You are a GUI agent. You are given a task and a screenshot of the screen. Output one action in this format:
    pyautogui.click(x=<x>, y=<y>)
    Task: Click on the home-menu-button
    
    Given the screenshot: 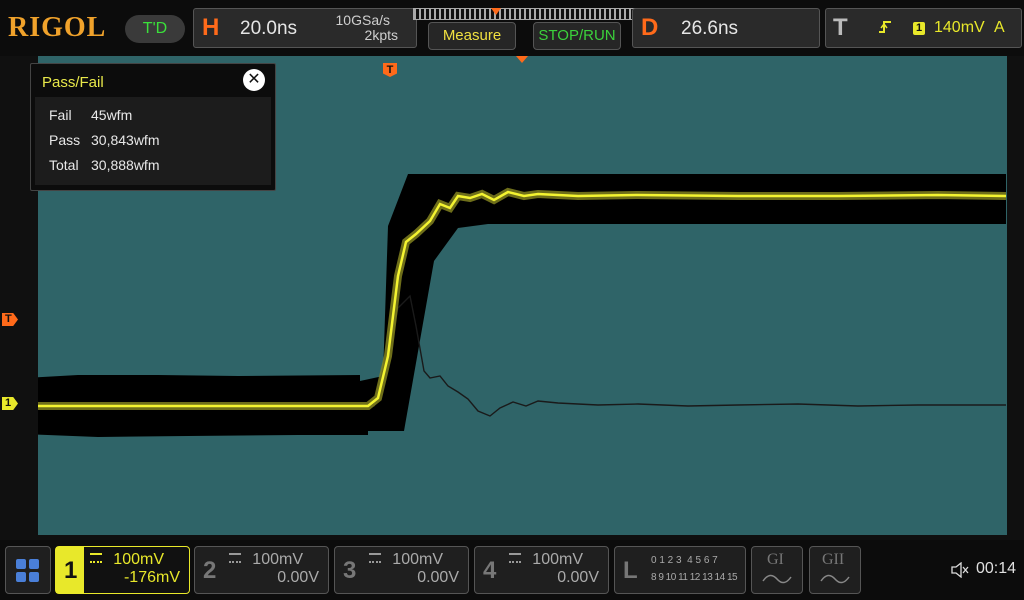 What is the action you would take?
    pyautogui.click(x=28, y=570)
    